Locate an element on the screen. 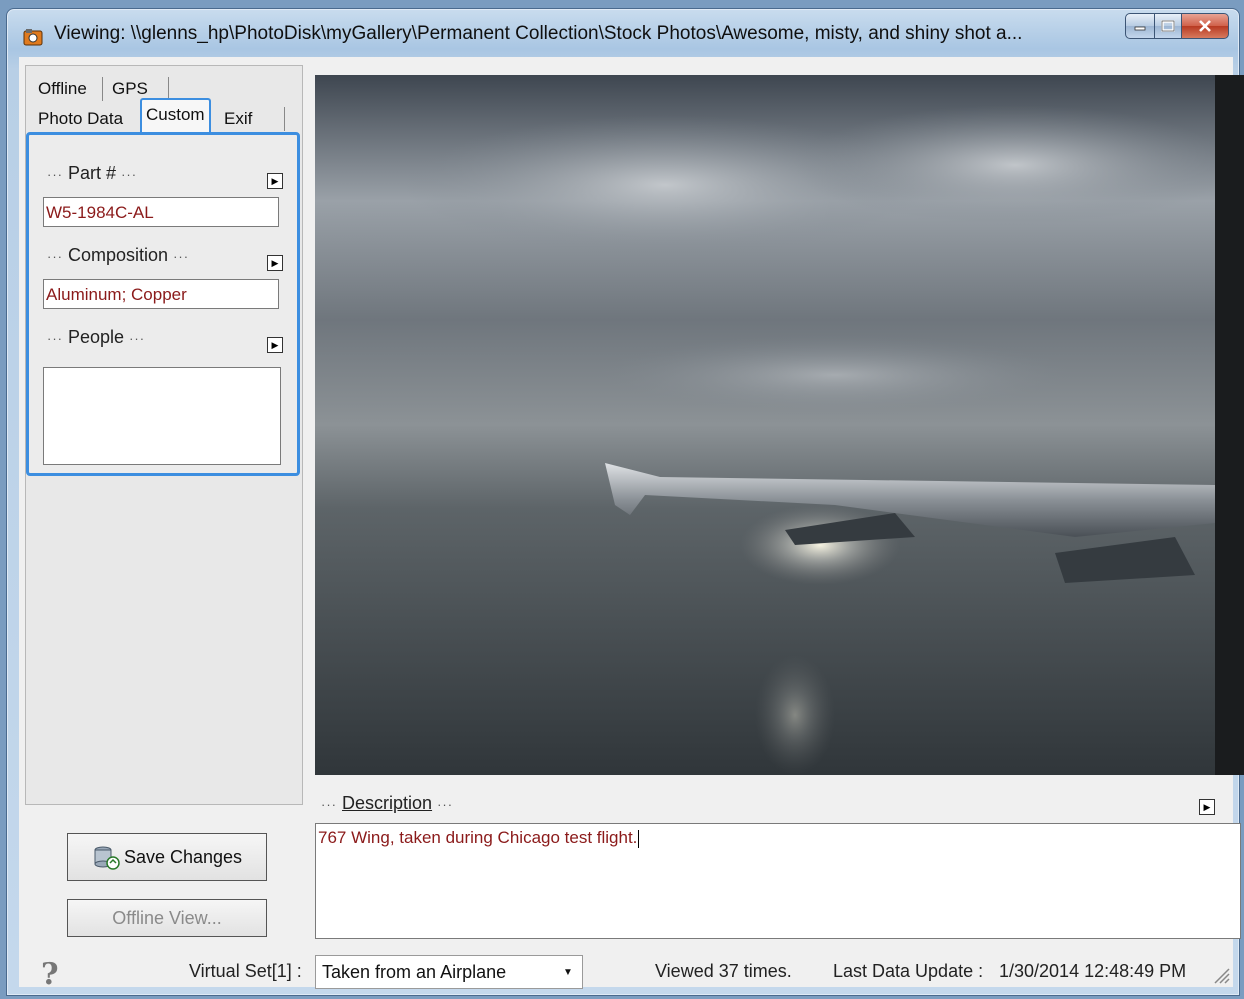 The height and width of the screenshot is (999, 1244). part-number-field: W5-1984C-AL is located at coordinates (161, 212).